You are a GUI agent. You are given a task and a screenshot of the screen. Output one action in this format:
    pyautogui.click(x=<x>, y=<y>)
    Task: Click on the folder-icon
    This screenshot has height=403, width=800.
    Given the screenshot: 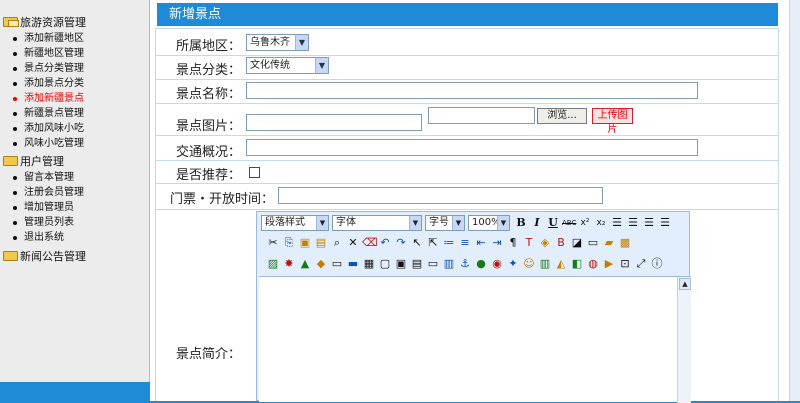 What is the action you would take?
    pyautogui.click(x=10, y=161)
    